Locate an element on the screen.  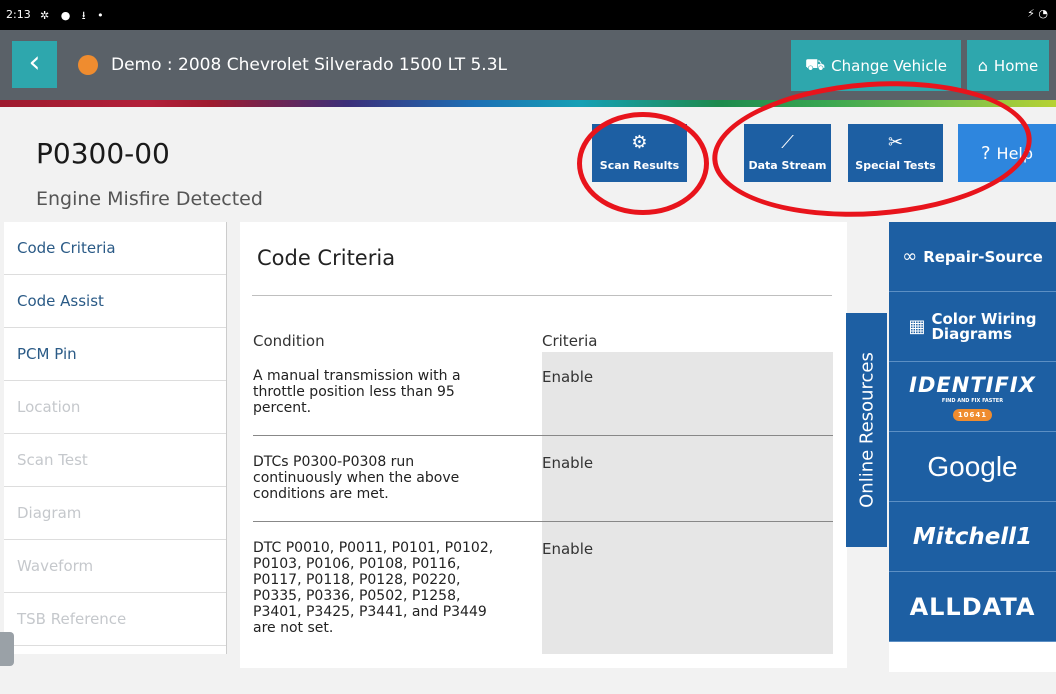
dtc-description: Engine Misfire Detected is located at coordinates (149, 199).